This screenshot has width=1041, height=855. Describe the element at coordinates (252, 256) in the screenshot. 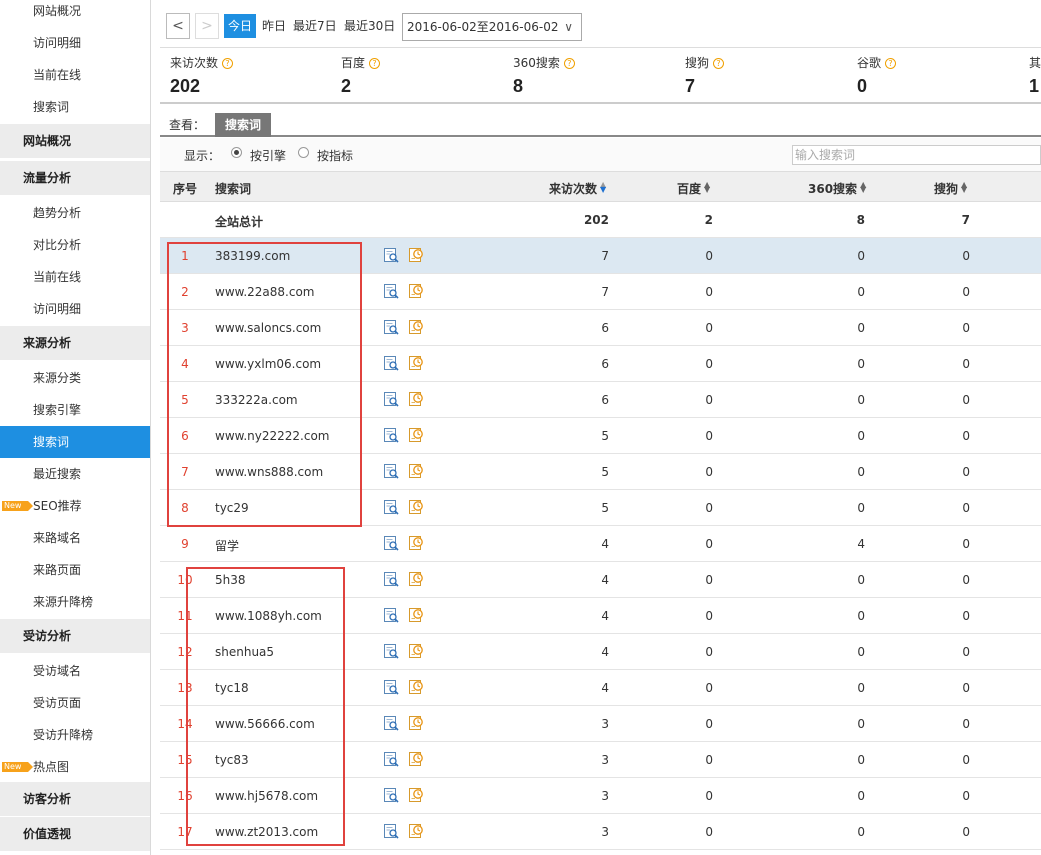

I see `row-keyword: 383199.com` at that location.